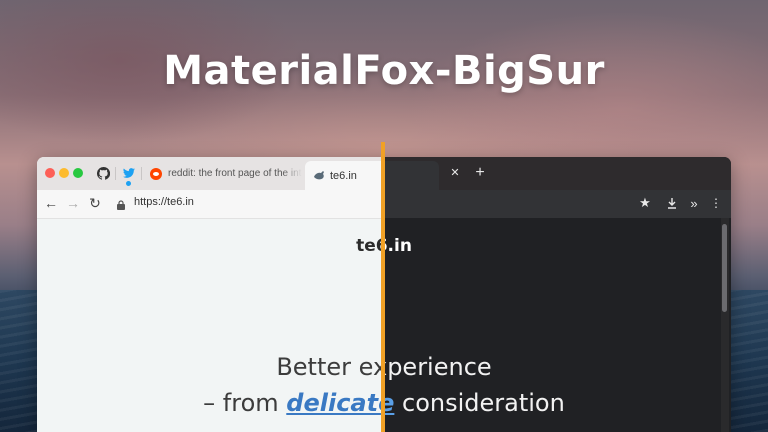  I want to click on tagline-line-2: – from delicate consideration, so click(210, 403).